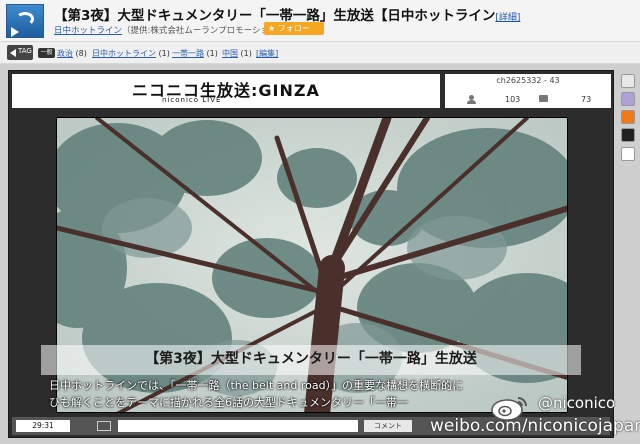 The image size is (640, 444). What do you see at coordinates (192, 100) in the screenshot?
I see `logo-sub-text: niconico LIVE` at bounding box center [192, 100].